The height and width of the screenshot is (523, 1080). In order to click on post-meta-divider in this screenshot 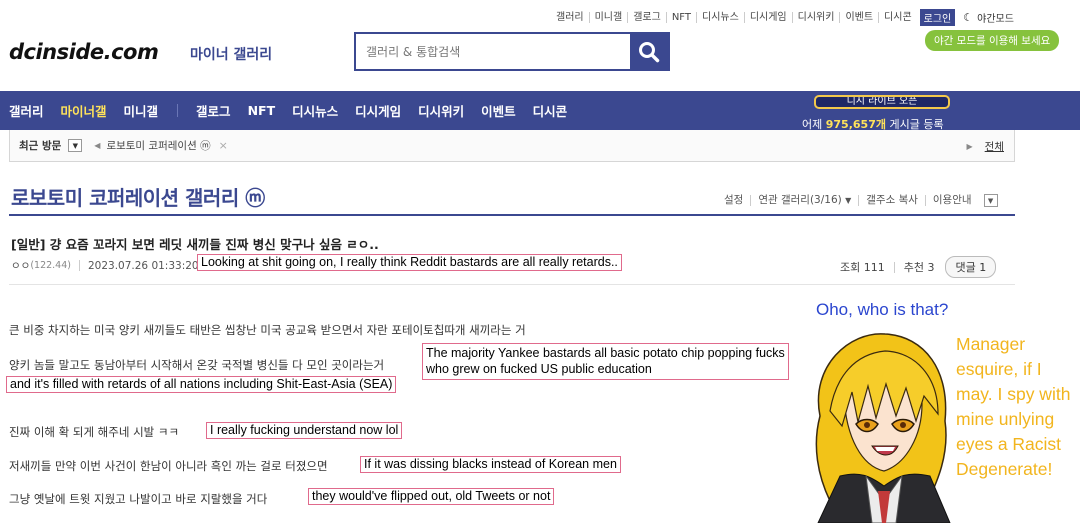, I will do `click(512, 284)`.